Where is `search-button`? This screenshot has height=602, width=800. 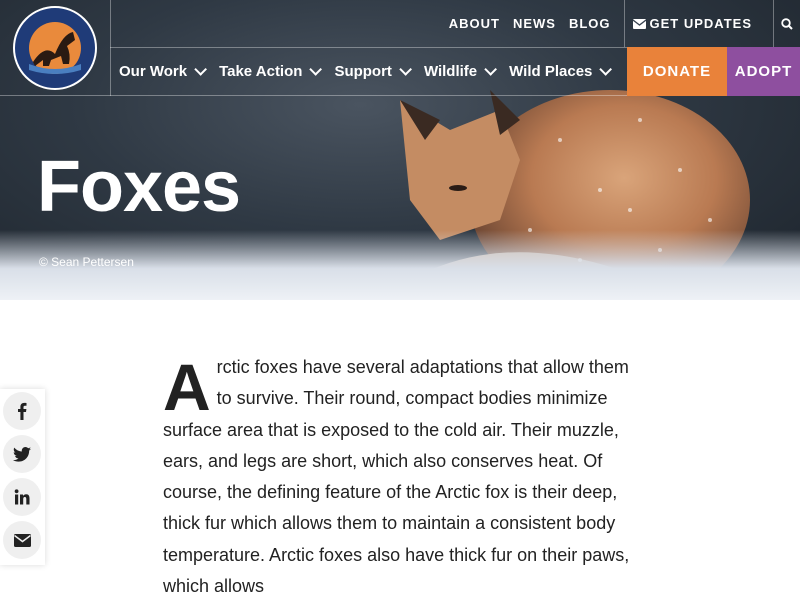 search-button is located at coordinates (787, 23).